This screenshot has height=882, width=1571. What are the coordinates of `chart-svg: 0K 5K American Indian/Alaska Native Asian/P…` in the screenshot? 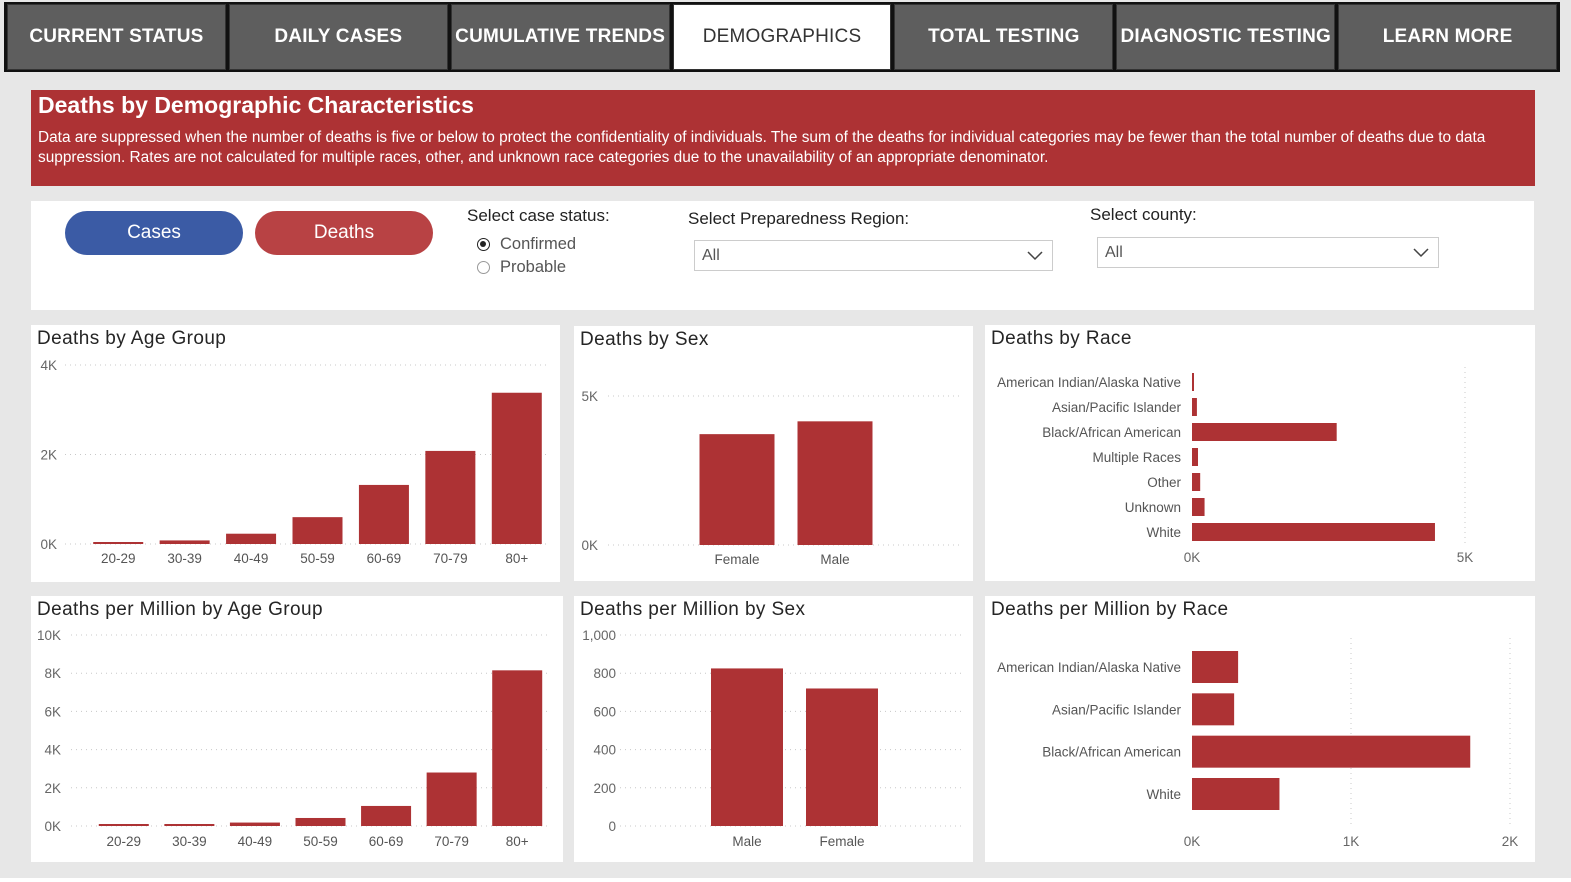 It's located at (1235, 466).